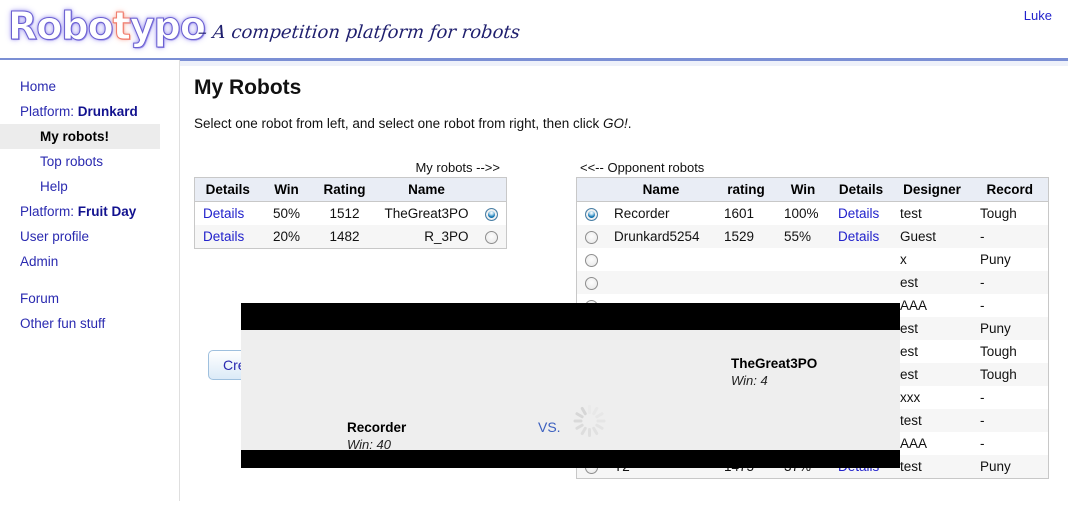  What do you see at coordinates (749, 380) in the screenshot?
I see `right-fighter-wins: Win: 4` at bounding box center [749, 380].